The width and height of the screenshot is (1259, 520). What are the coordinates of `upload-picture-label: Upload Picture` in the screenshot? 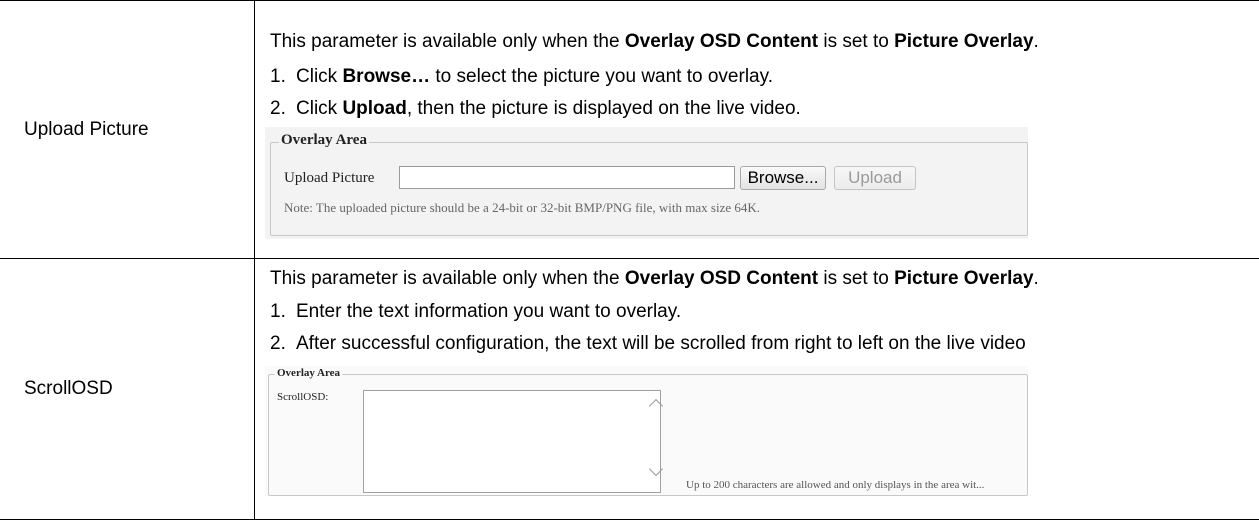 It's located at (329, 178).